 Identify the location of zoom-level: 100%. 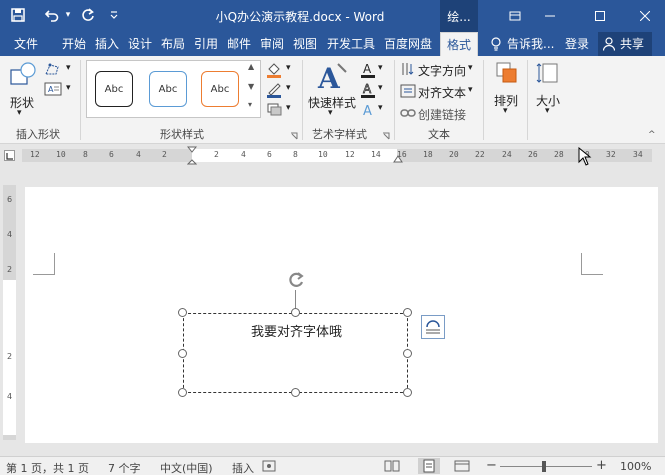
(635, 466).